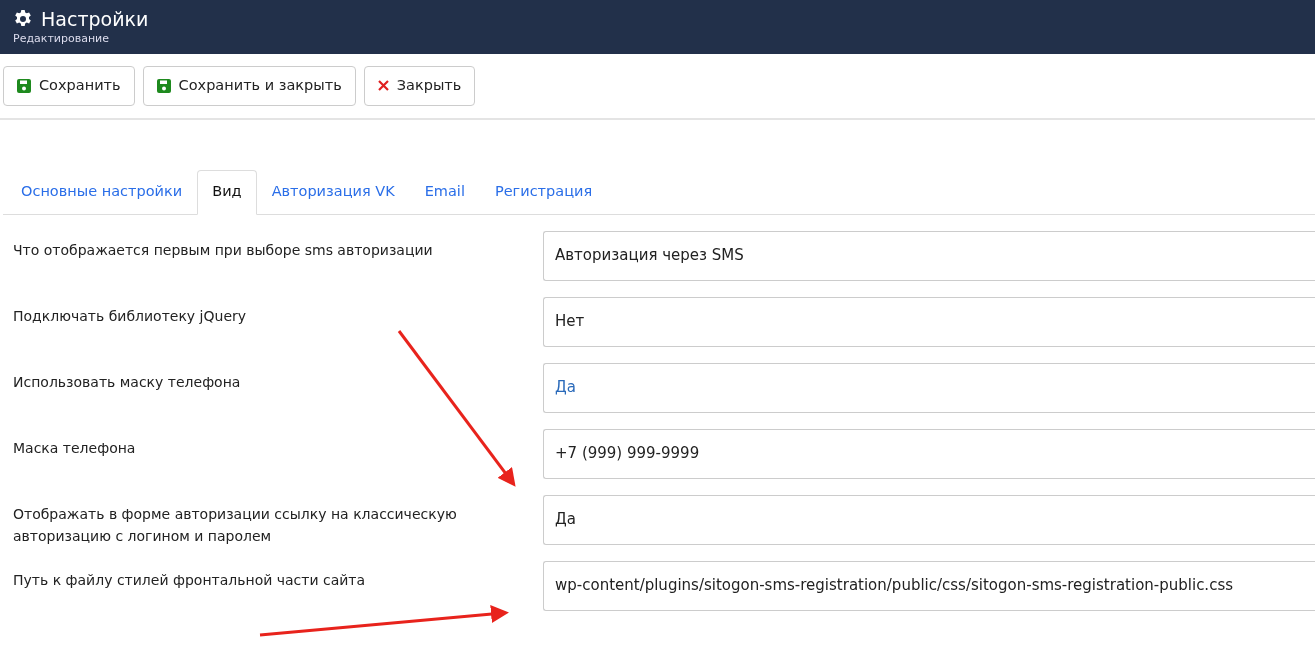 This screenshot has width=1315, height=655. Describe the element at coordinates (74, 448) in the screenshot. I see `field-label: Маска телефона` at that location.